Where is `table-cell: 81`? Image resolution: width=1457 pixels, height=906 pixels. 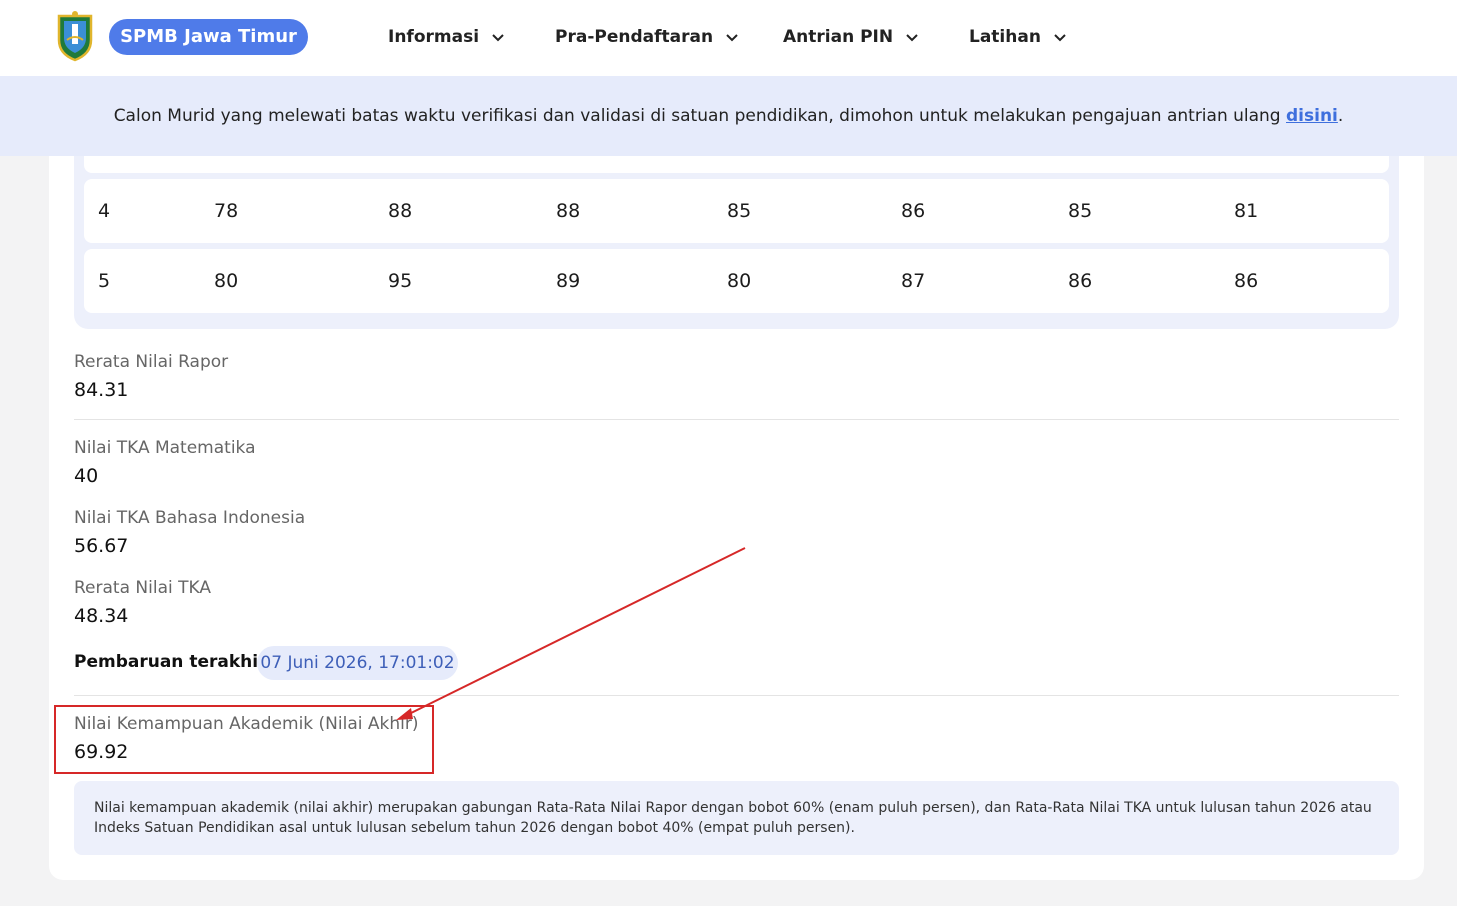
table-cell: 81 is located at coordinates (1246, 211).